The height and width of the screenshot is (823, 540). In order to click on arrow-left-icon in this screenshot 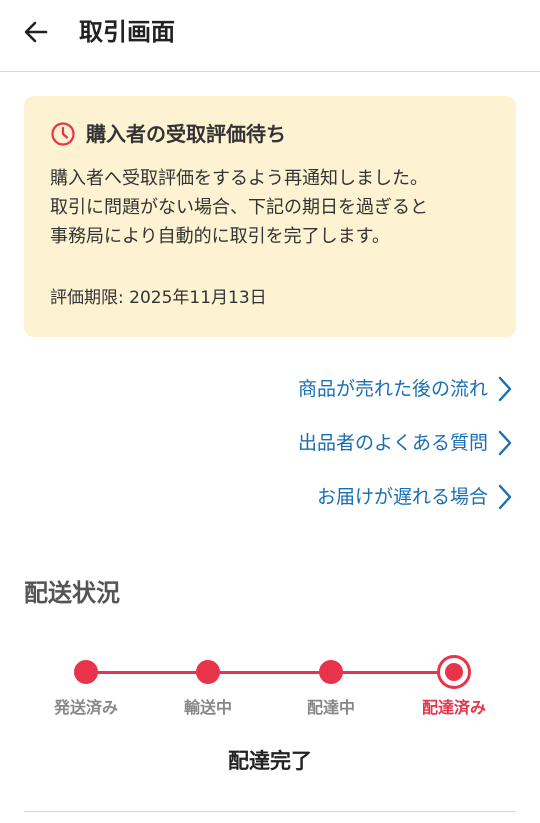, I will do `click(36, 32)`.